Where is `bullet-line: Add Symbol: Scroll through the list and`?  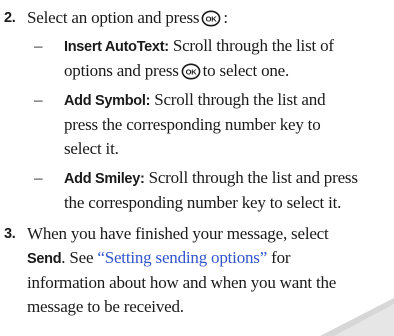
bullet-line: Add Symbol: Scroll through the list and is located at coordinates (227, 100).